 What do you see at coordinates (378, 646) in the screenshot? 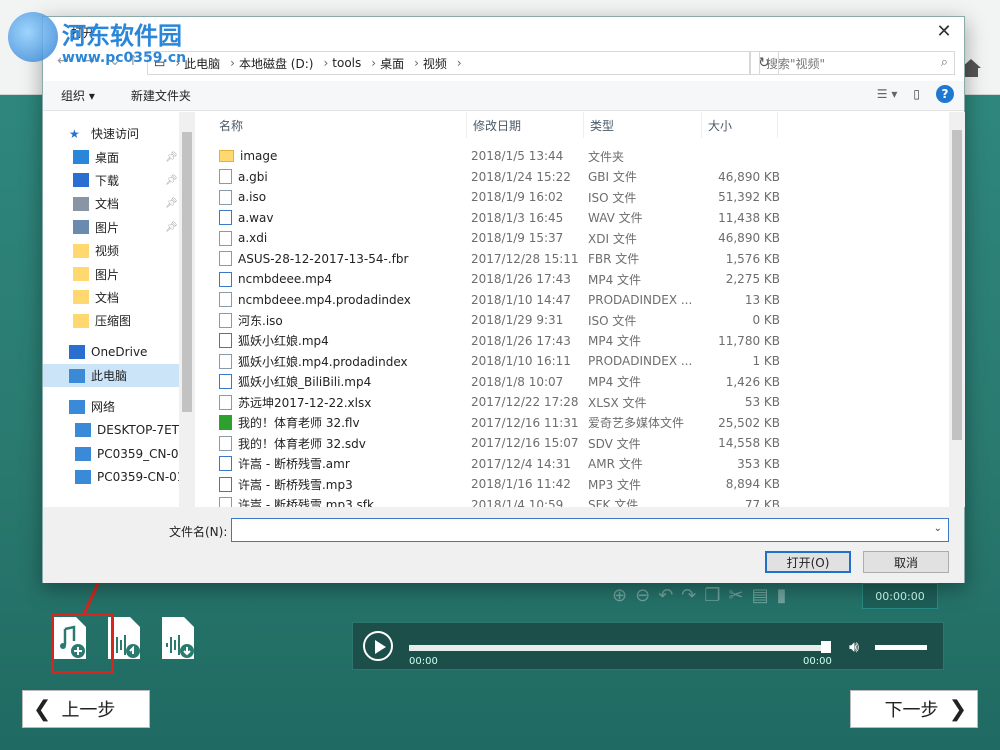
I see `play-button` at bounding box center [378, 646].